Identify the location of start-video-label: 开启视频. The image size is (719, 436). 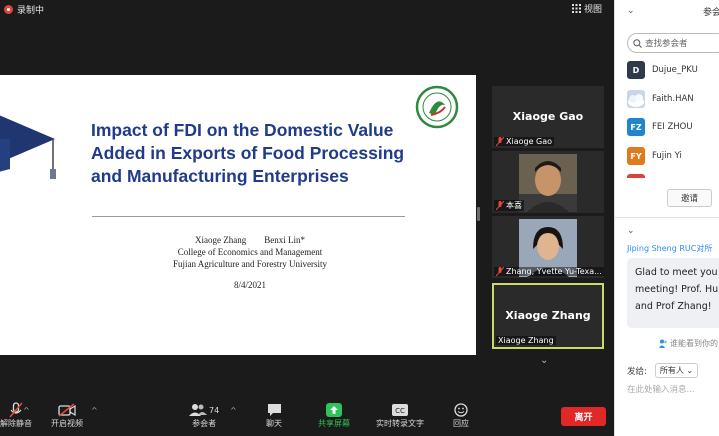
(67, 423).